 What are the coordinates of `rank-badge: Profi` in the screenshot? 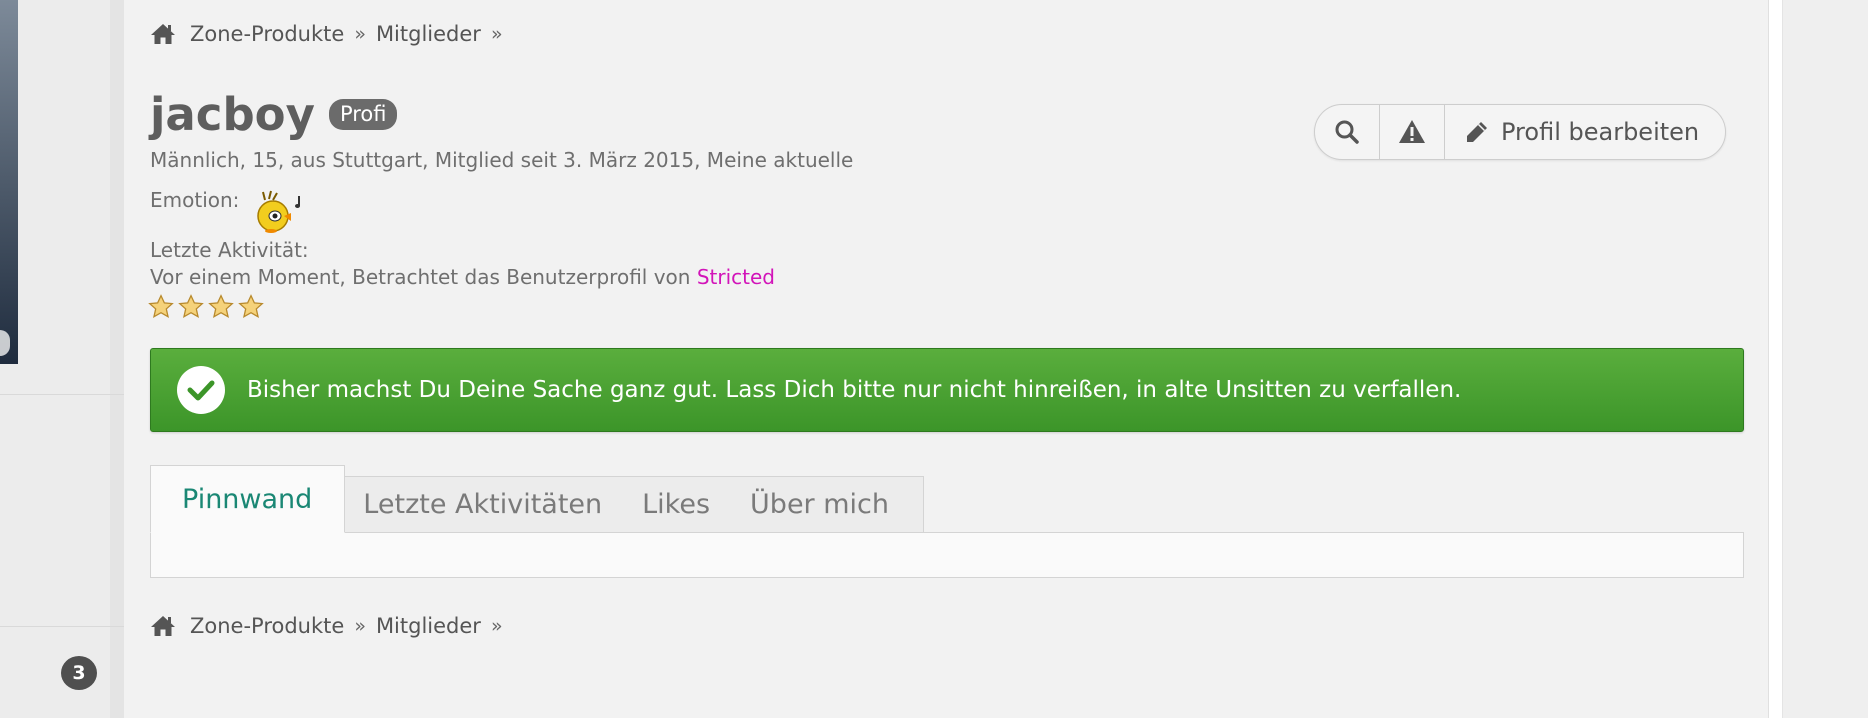 It's located at (363, 114).